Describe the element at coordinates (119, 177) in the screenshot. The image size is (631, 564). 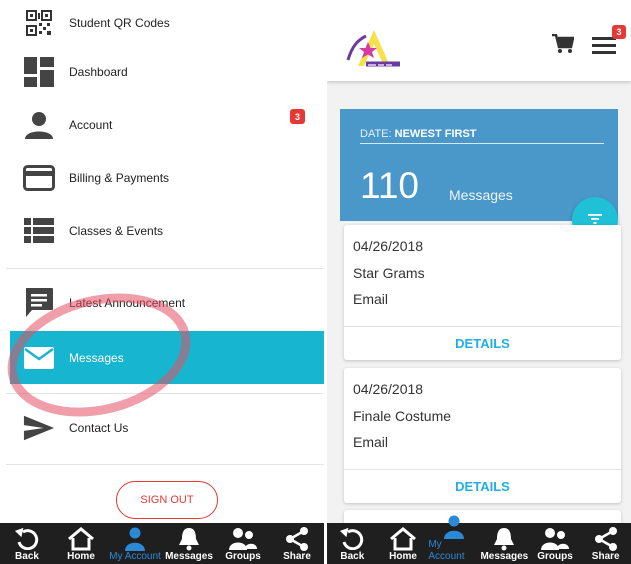
I see `menu-label: Billing & Payments` at that location.